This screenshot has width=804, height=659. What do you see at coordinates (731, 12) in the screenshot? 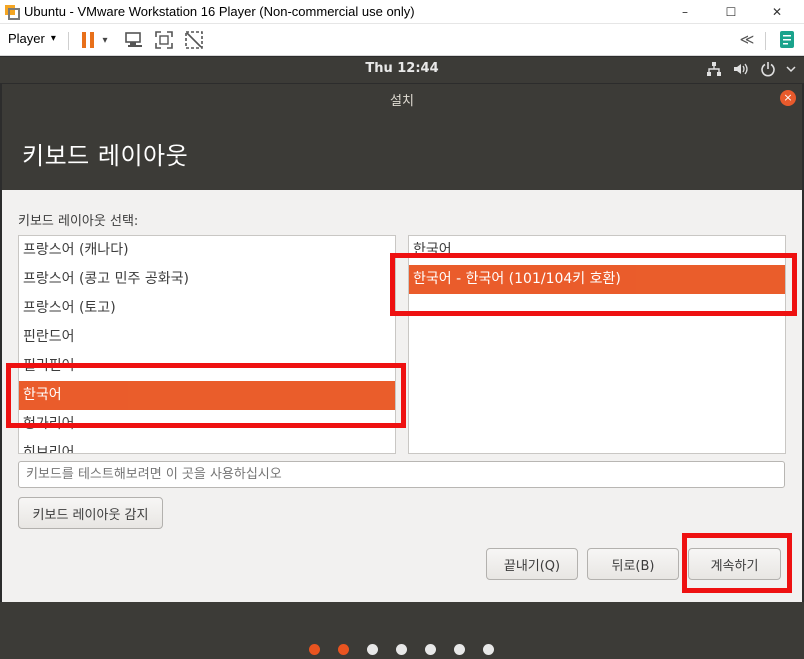
I see `maximize-button: ☐` at bounding box center [731, 12].